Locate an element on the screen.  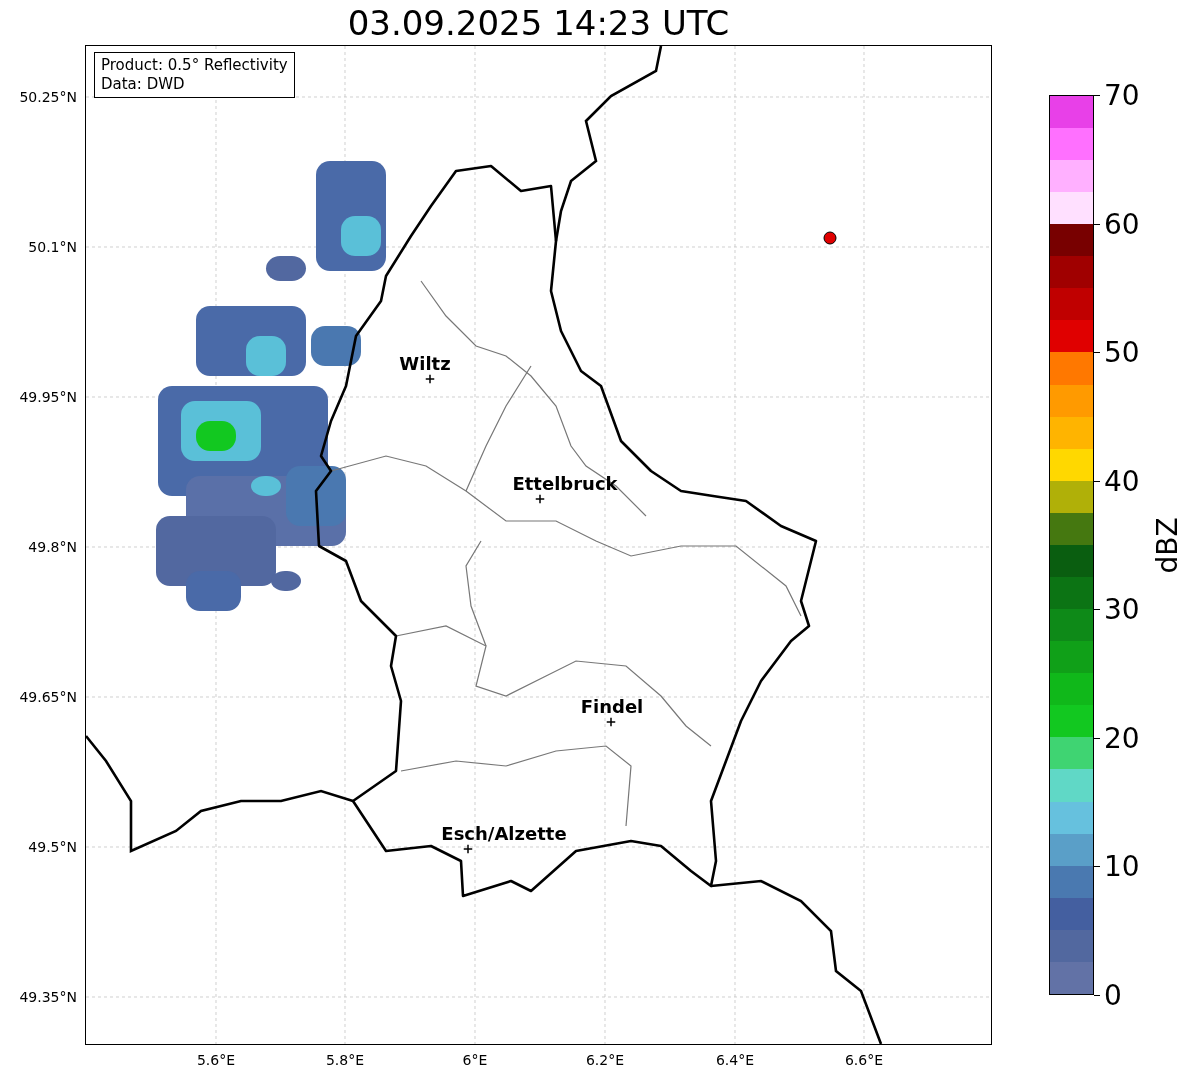
latitude-label: 49.8°N is located at coordinates (52, 547).